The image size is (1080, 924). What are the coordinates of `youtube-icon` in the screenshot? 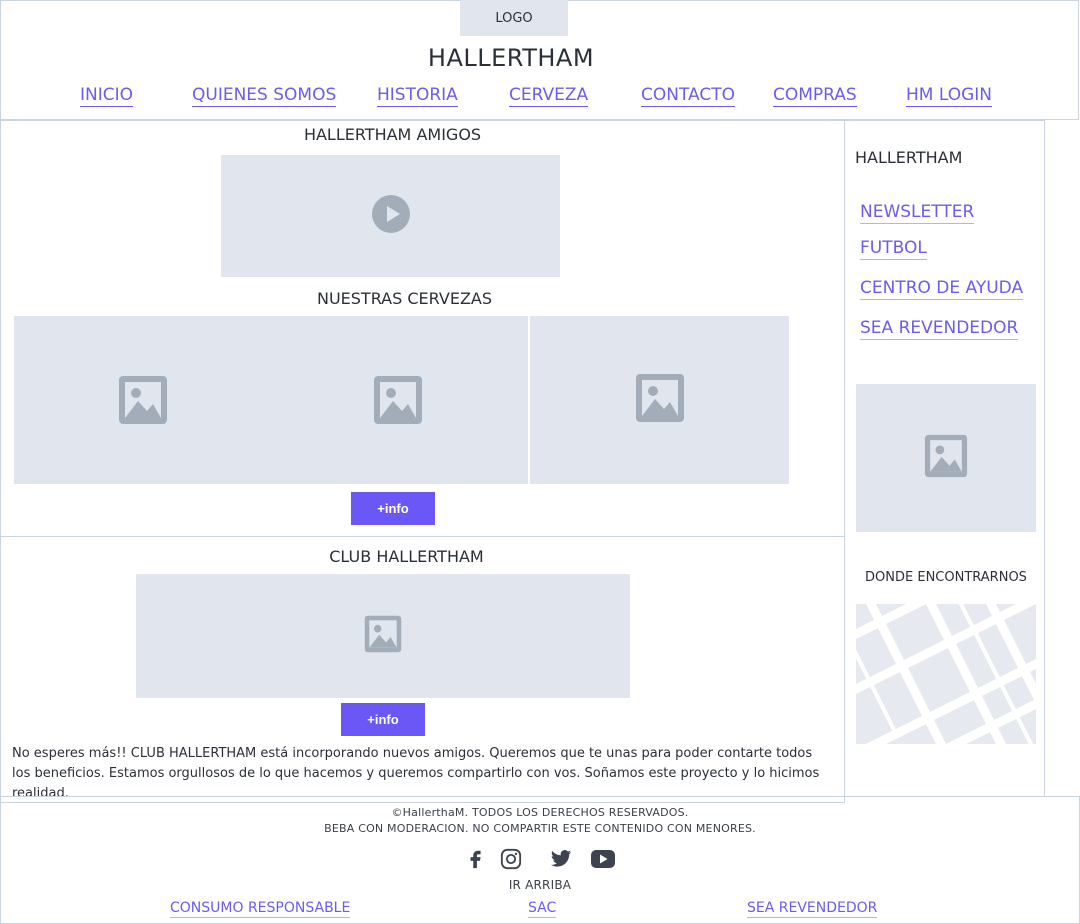 It's located at (603, 859).